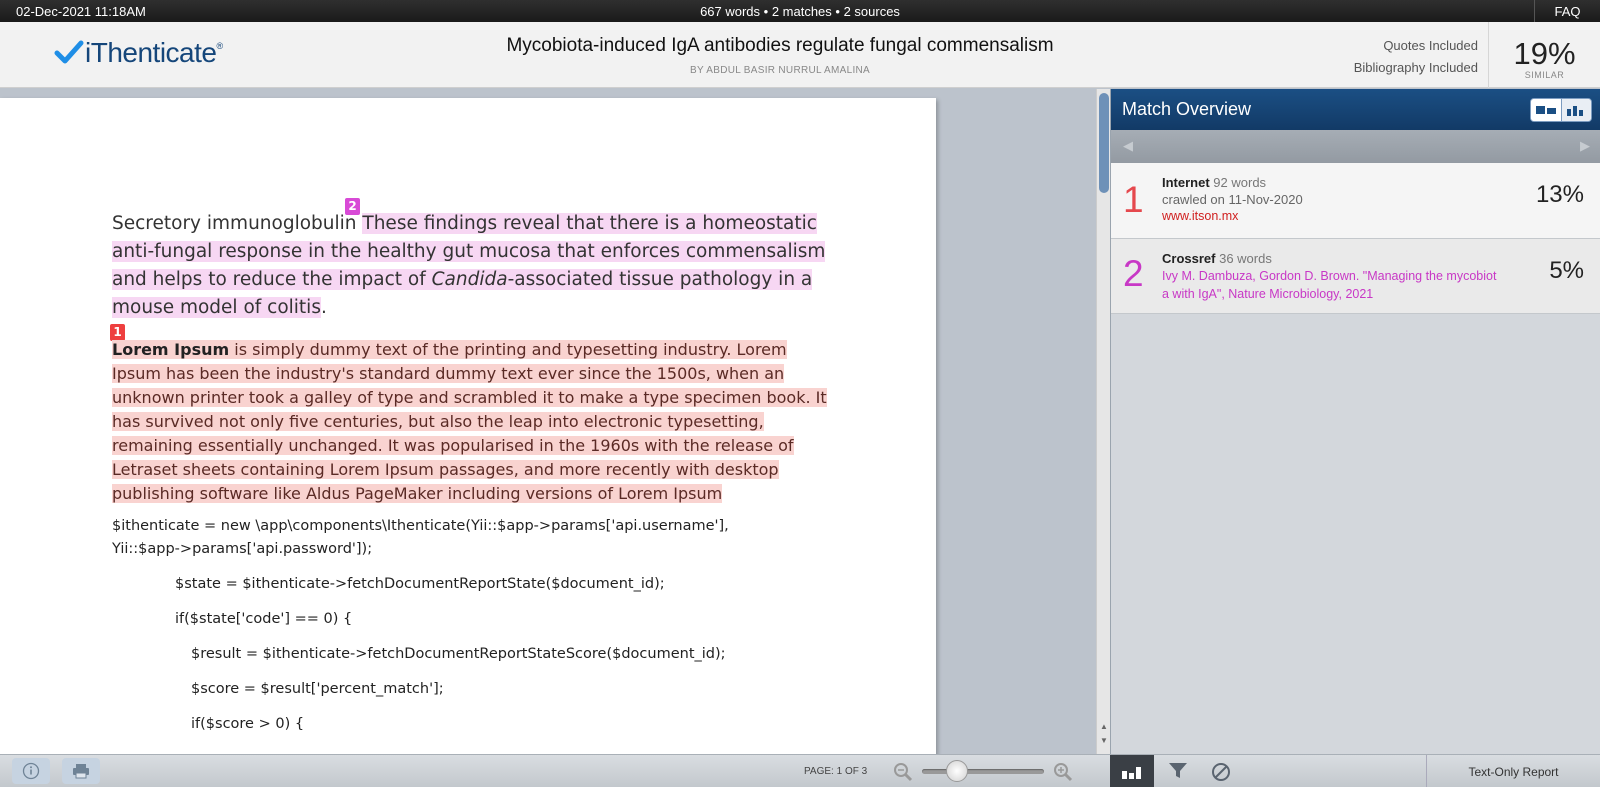  What do you see at coordinates (69, 52) in the screenshot?
I see `checkmark-icon` at bounding box center [69, 52].